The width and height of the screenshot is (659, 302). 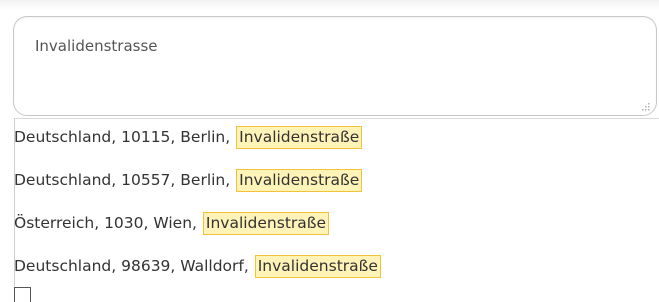 I want to click on address-input-value: Invalidenstrasse, so click(x=96, y=46).